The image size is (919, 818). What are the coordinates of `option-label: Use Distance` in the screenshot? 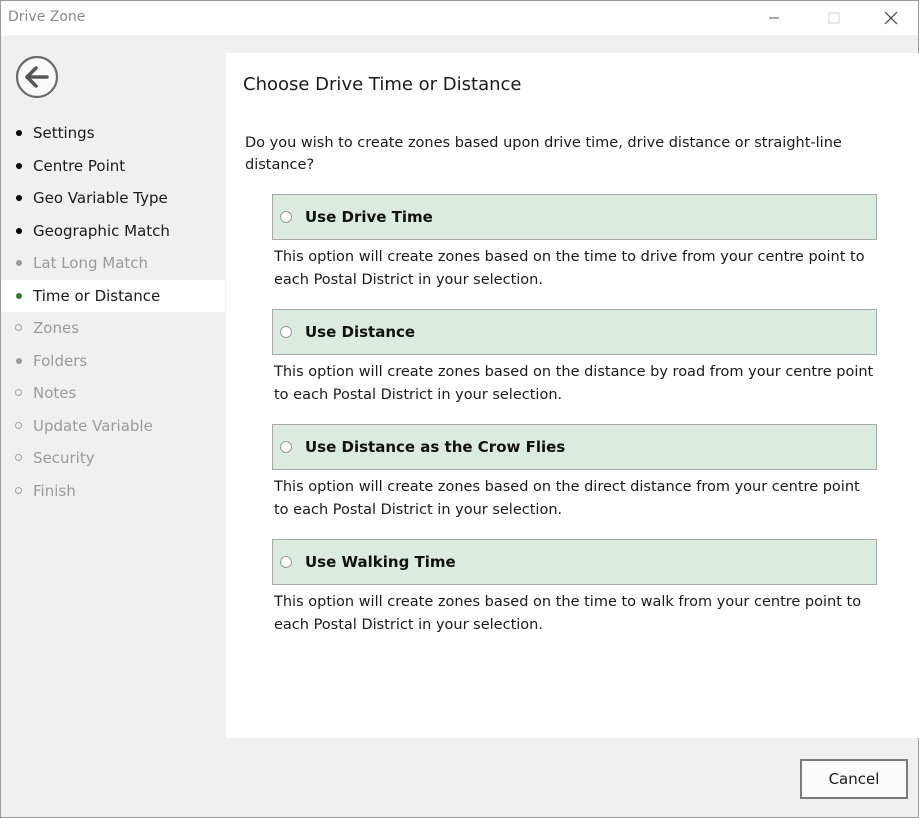 It's located at (360, 332).